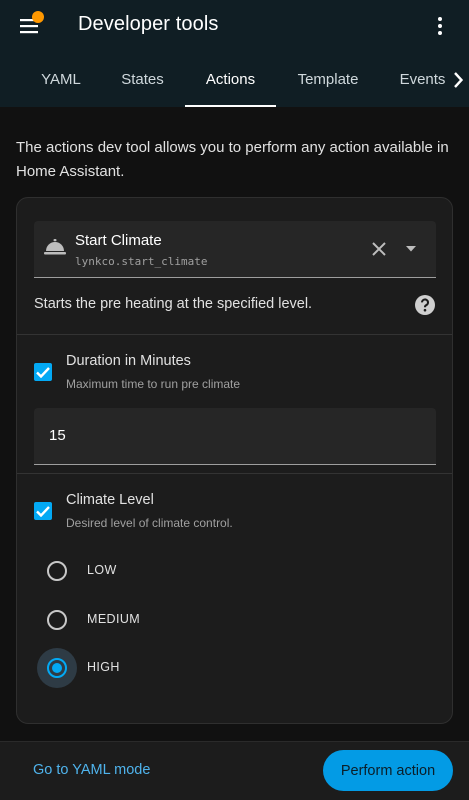 Image resolution: width=469 pixels, height=800 pixels. I want to click on duration-subtitle: Maximum time to run pre climate, so click(153, 384).